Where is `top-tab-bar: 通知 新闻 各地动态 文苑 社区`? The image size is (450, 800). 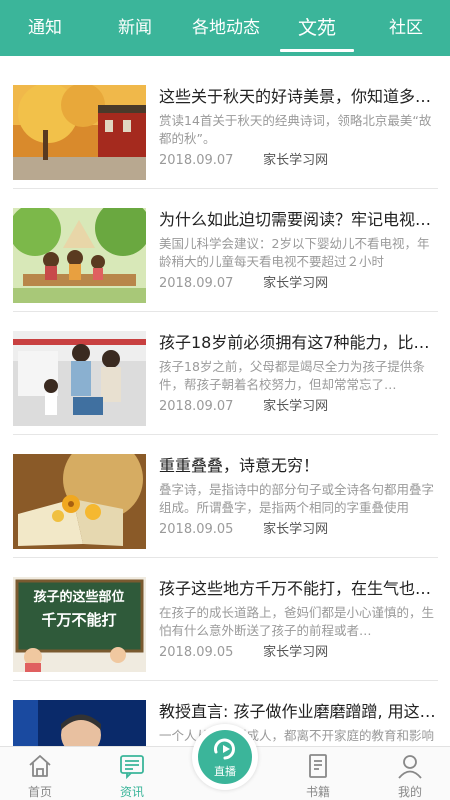
top-tab-bar: 通知 新闻 各地动态 文苑 社区 is located at coordinates (225, 28).